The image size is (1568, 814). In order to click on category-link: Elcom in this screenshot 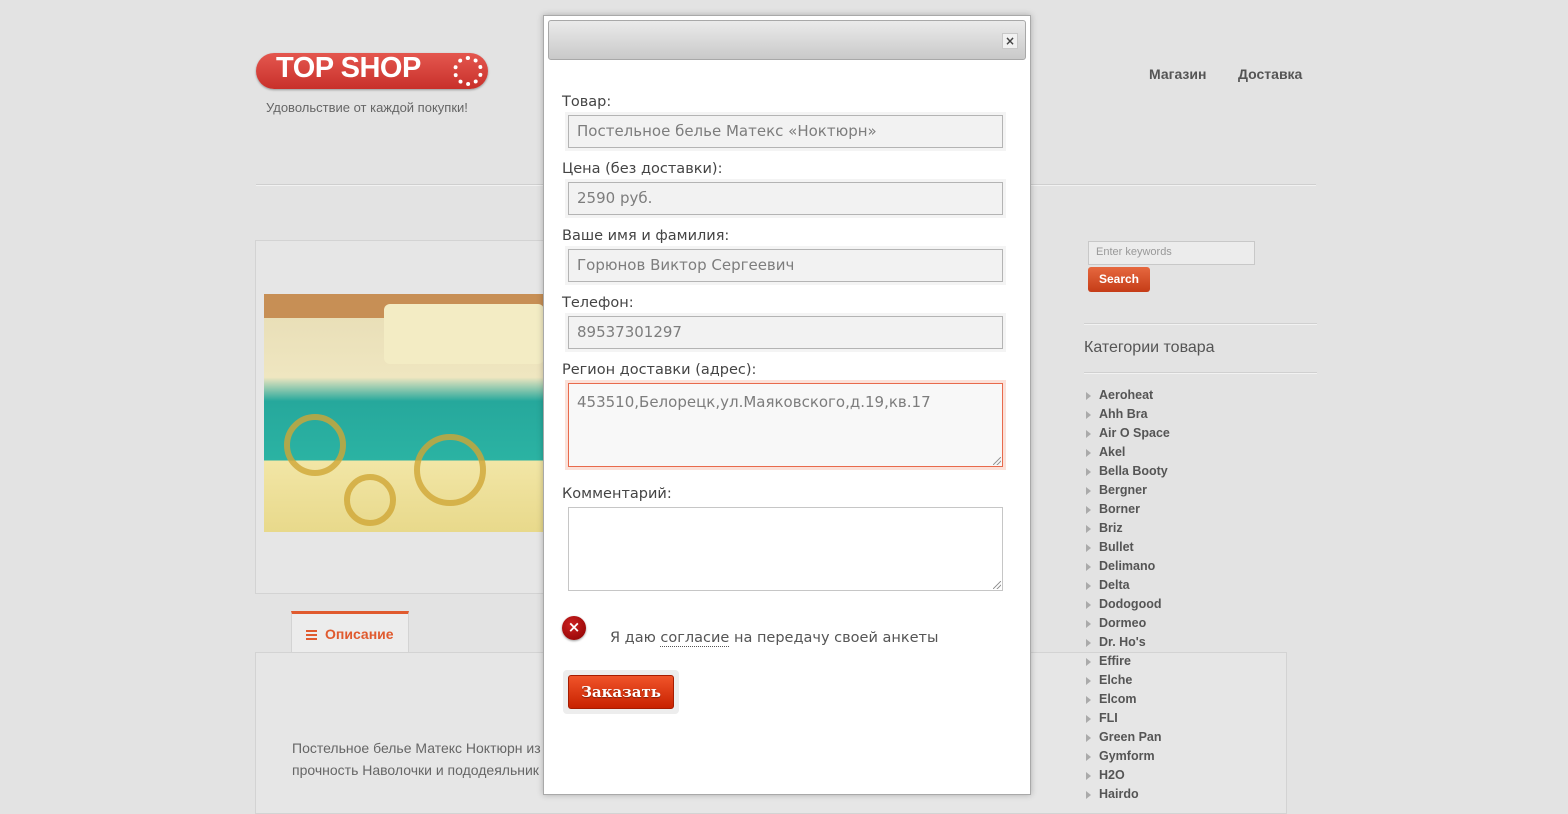, I will do `click(1127, 699)`.